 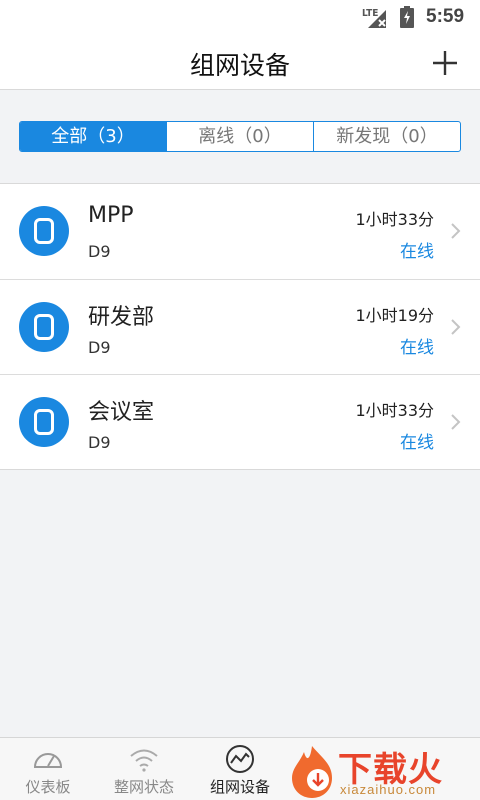 What do you see at coordinates (445, 16) in the screenshot?
I see `clock: 5:59` at bounding box center [445, 16].